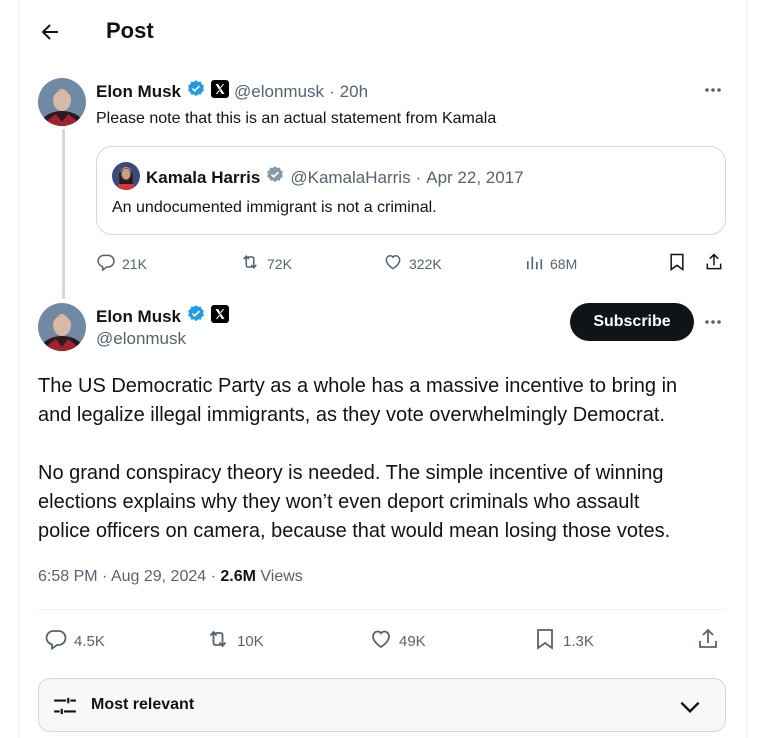 The image size is (763, 738). What do you see at coordinates (232, 91) in the screenshot?
I see `post-author-row: Elon Musk @elonmusk · 20h` at bounding box center [232, 91].